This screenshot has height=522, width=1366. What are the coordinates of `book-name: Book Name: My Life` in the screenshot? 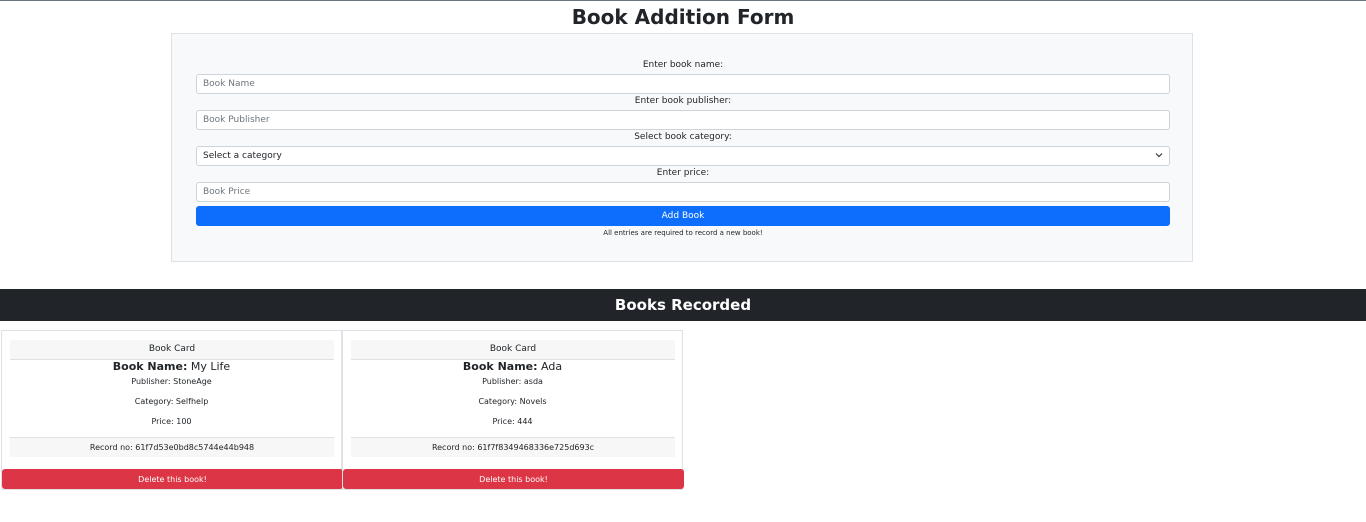 It's located at (171, 367).